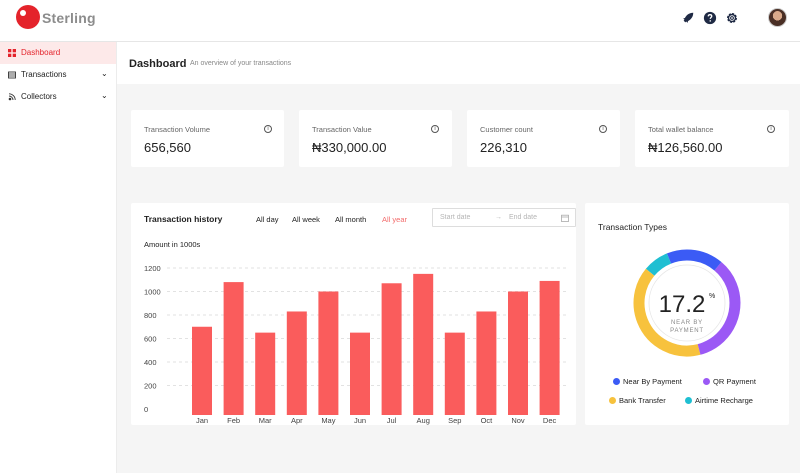  Describe the element at coordinates (423, 420) in the screenshot. I see `x-tick-label: Aug` at that location.